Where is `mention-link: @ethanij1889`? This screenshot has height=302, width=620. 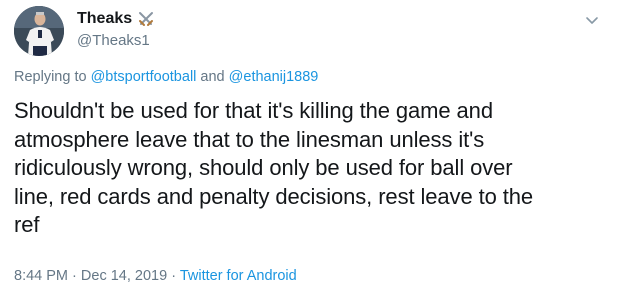
mention-link: @ethanij1889 is located at coordinates (274, 77).